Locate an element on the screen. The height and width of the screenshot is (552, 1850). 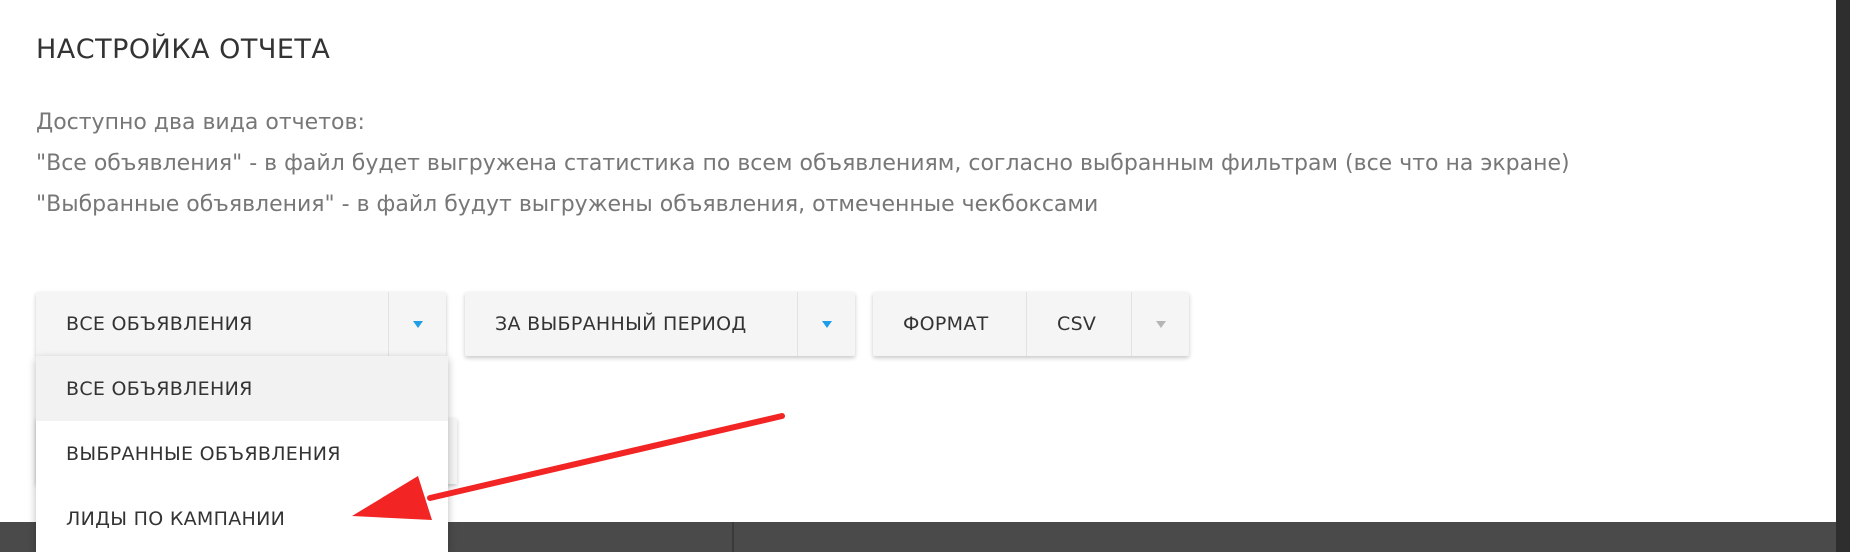
report-type-select: ВСЕ ОБЪЯВЛЕНИЯ is located at coordinates (241, 324).